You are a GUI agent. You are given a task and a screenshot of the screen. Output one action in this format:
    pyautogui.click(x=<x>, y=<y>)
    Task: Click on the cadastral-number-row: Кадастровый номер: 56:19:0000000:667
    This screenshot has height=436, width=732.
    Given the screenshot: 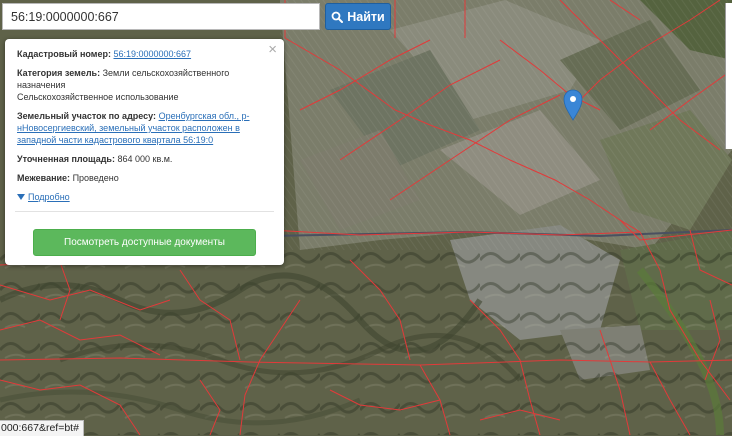 What is the action you would take?
    pyautogui.click(x=144, y=54)
    